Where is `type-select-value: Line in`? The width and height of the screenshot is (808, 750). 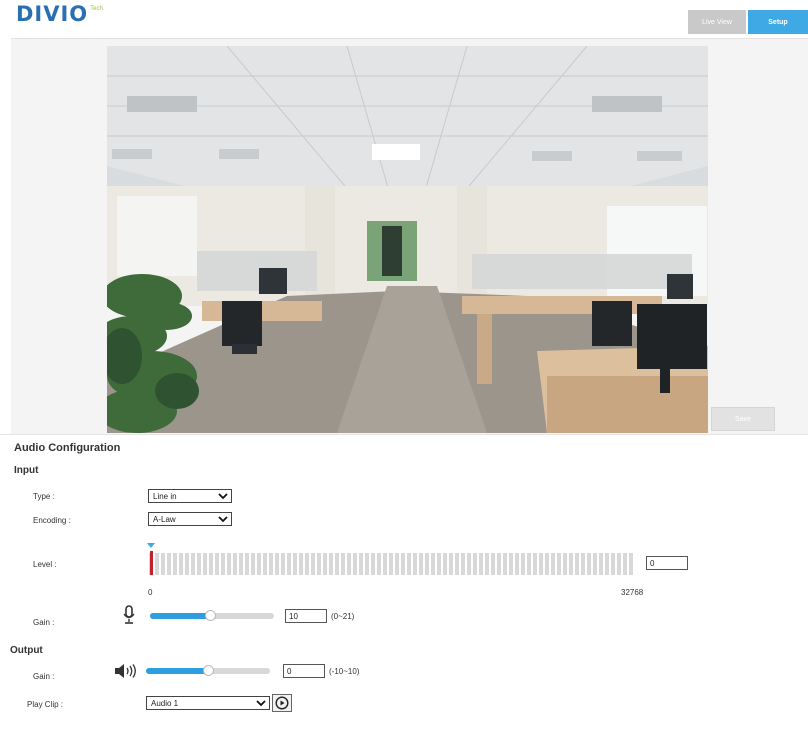 type-select-value: Line in is located at coordinates (165, 496).